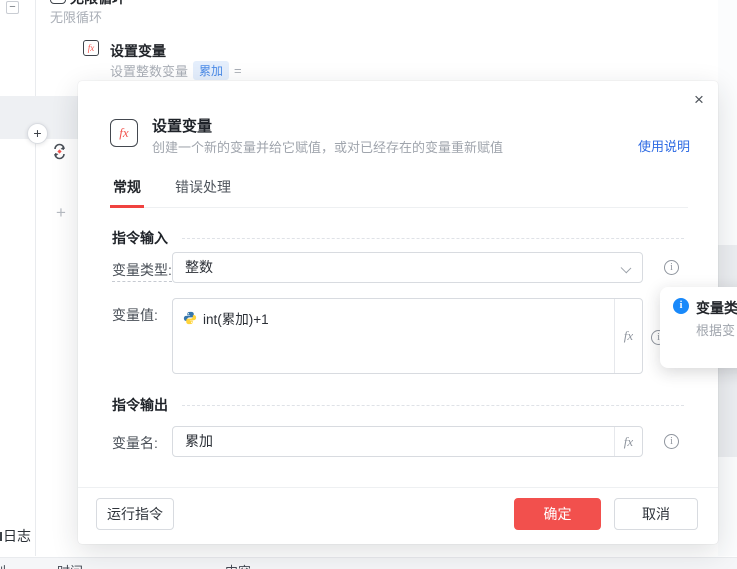 This screenshot has width=737, height=569. Describe the element at coordinates (182, 126) in the screenshot. I see `dialog-title: 设置变量` at that location.